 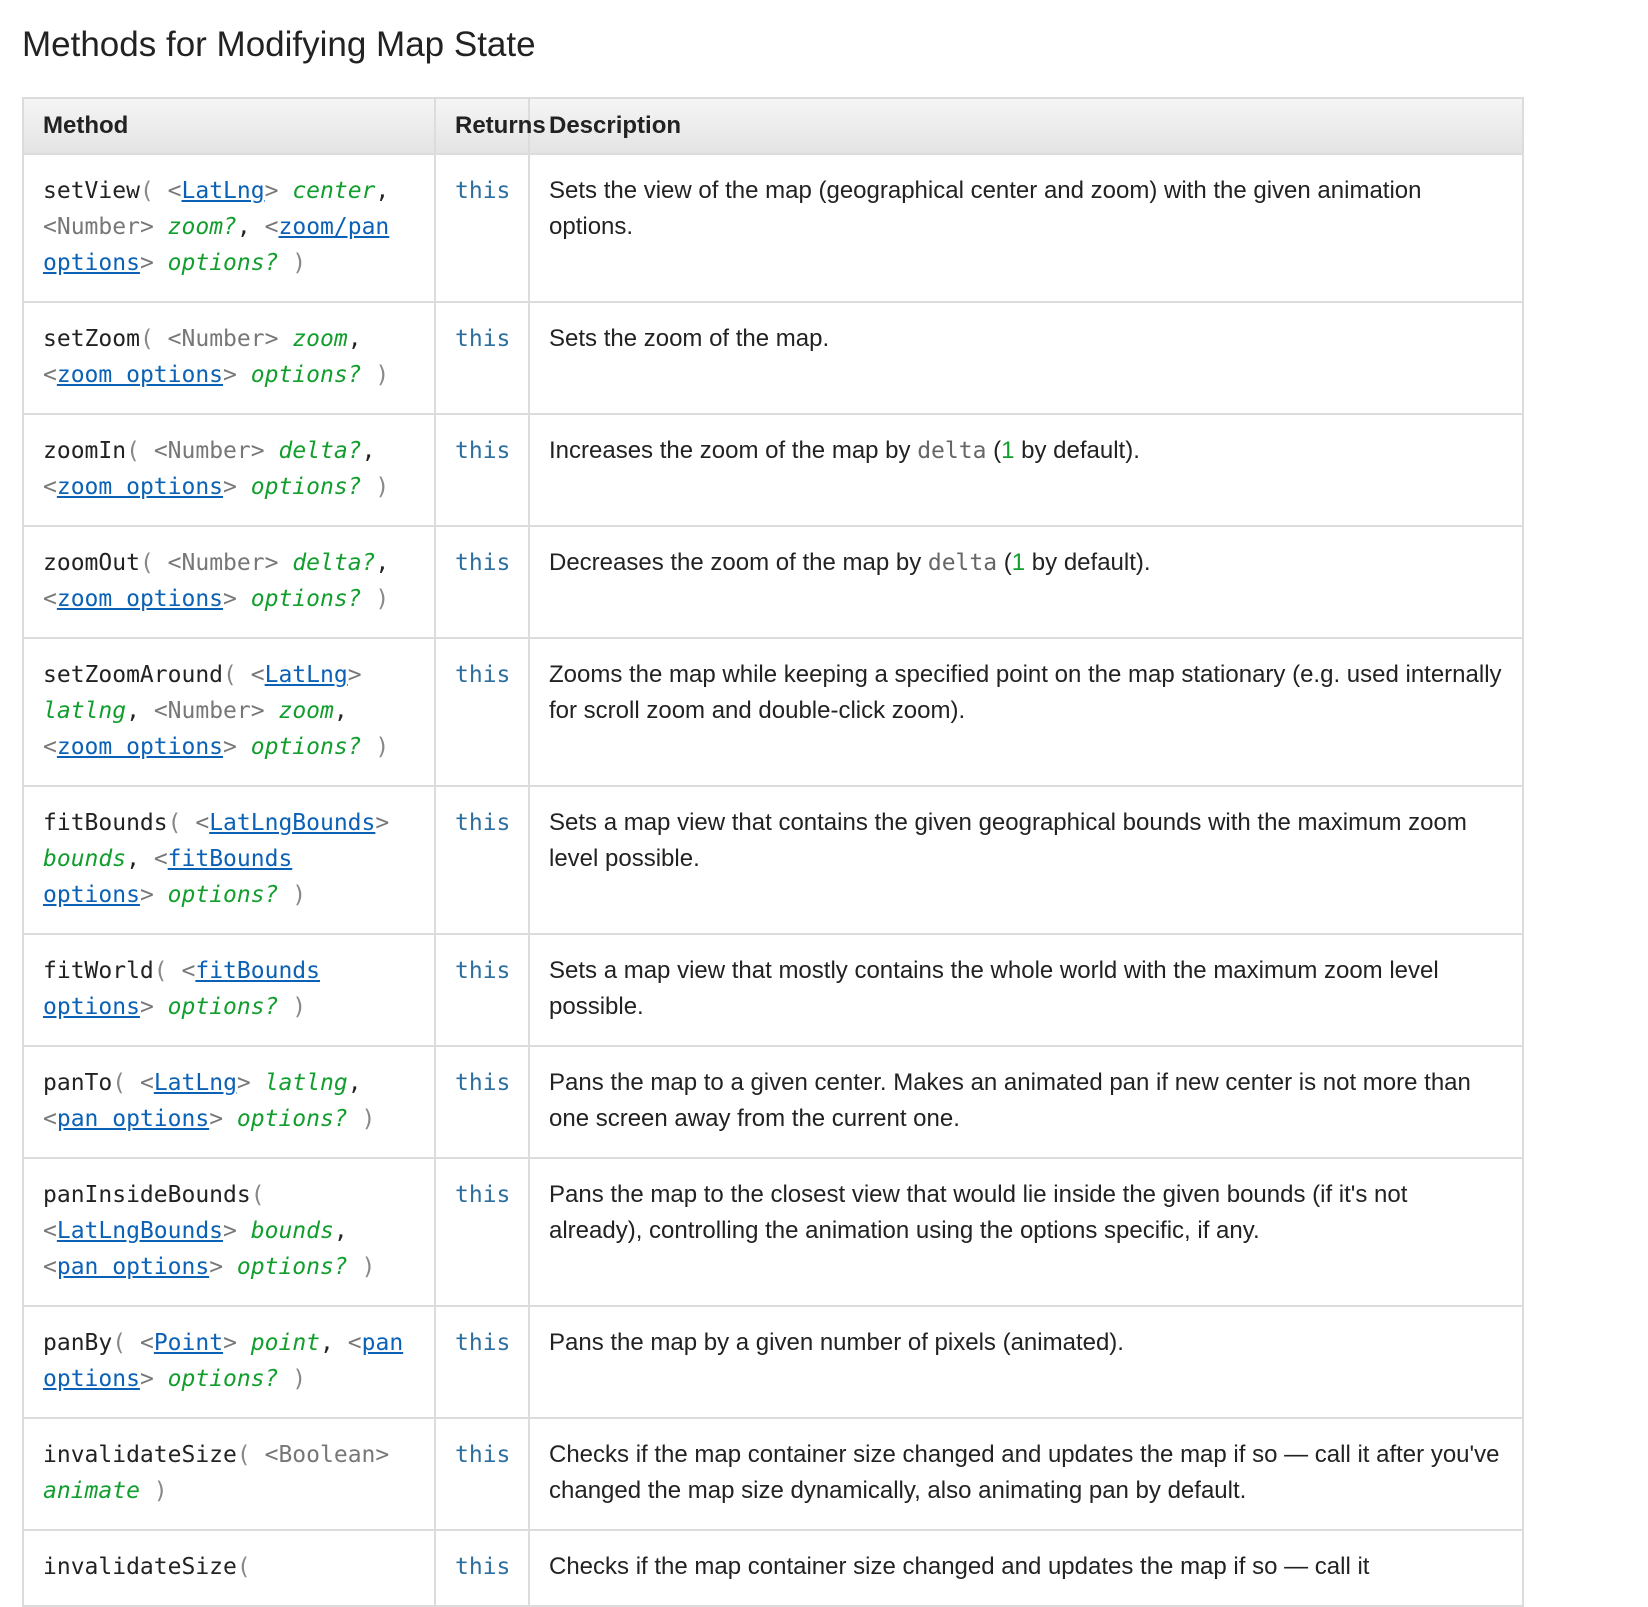 I want to click on param-name: bounds, so click(x=85, y=859).